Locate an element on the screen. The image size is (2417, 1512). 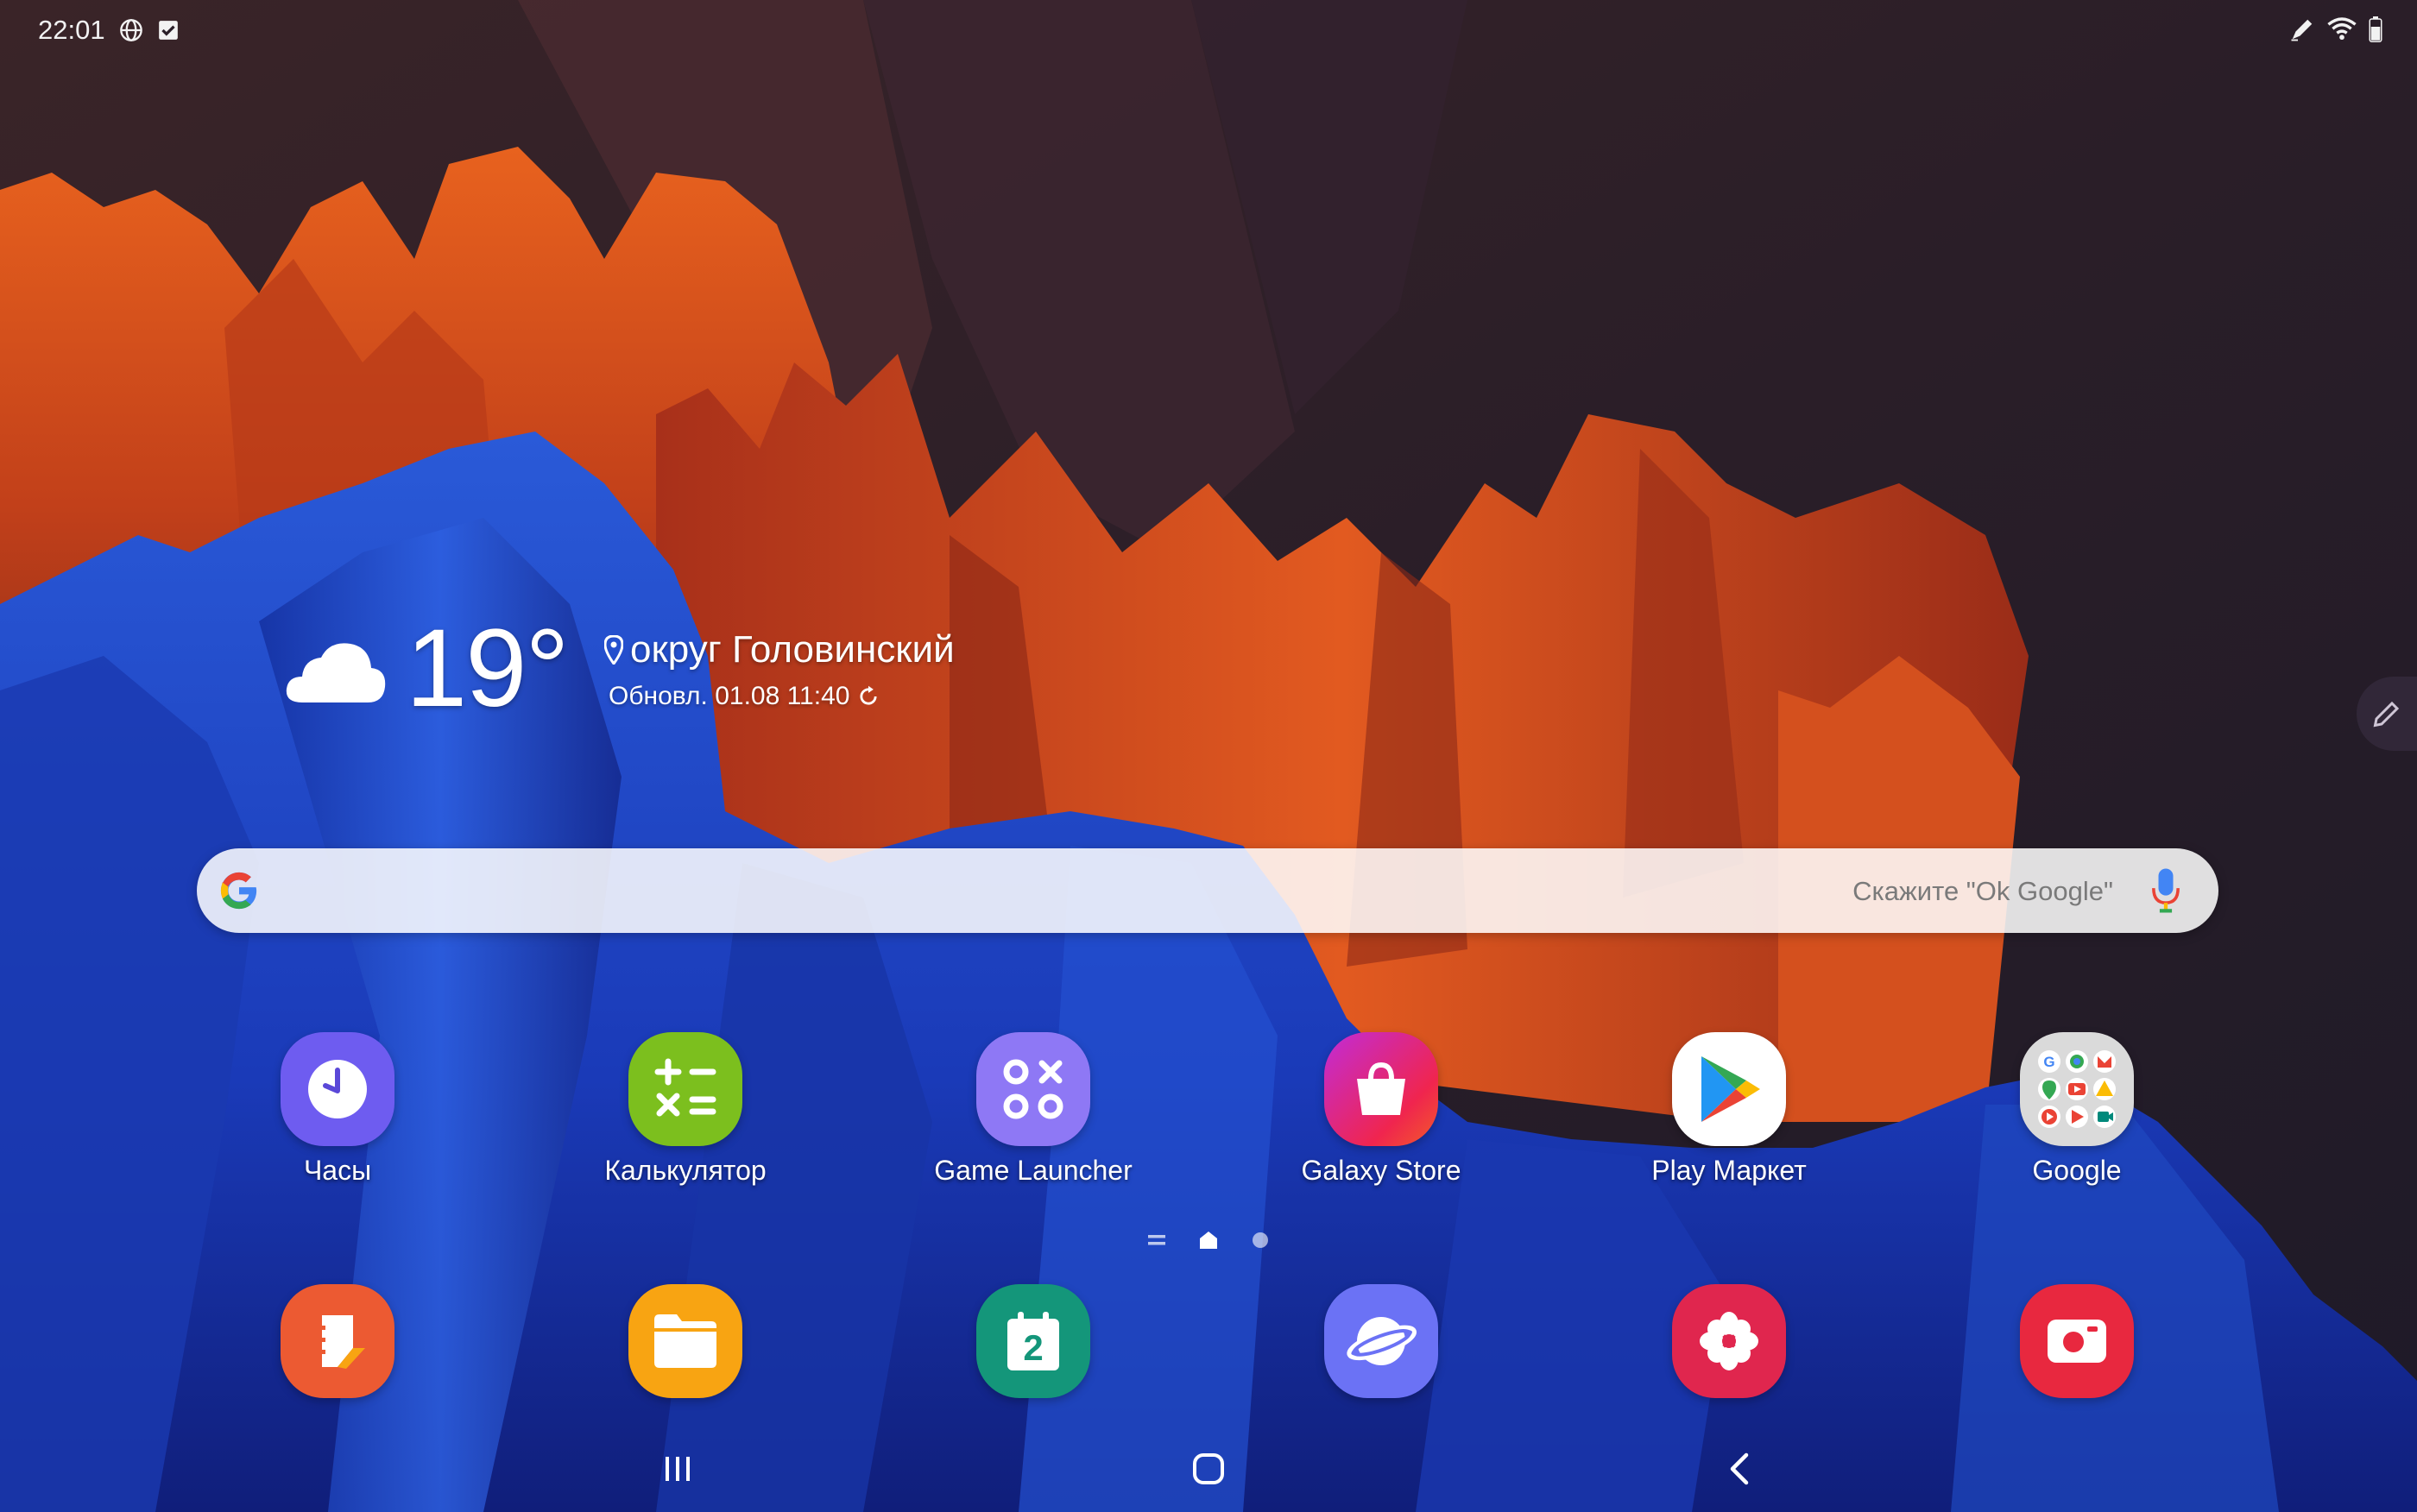
app-my-files is located at coordinates (685, 1341).